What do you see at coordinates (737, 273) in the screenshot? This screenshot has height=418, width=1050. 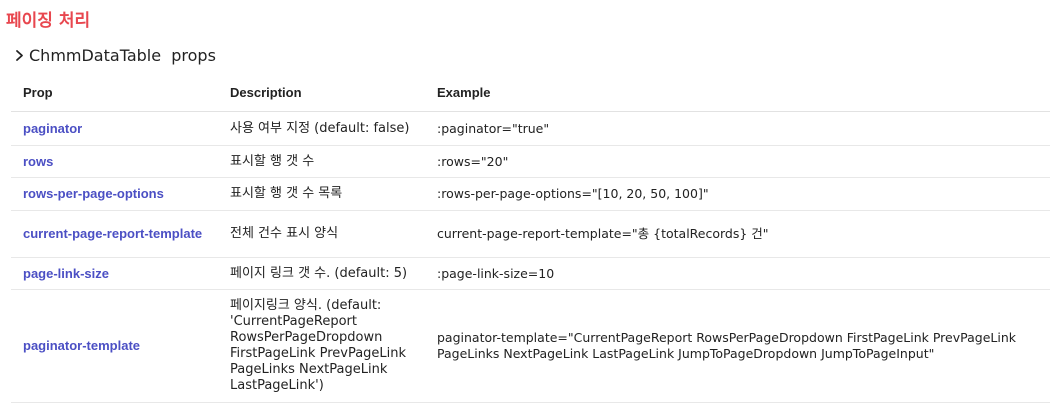 I see `prop-example: :page-link-size=10` at bounding box center [737, 273].